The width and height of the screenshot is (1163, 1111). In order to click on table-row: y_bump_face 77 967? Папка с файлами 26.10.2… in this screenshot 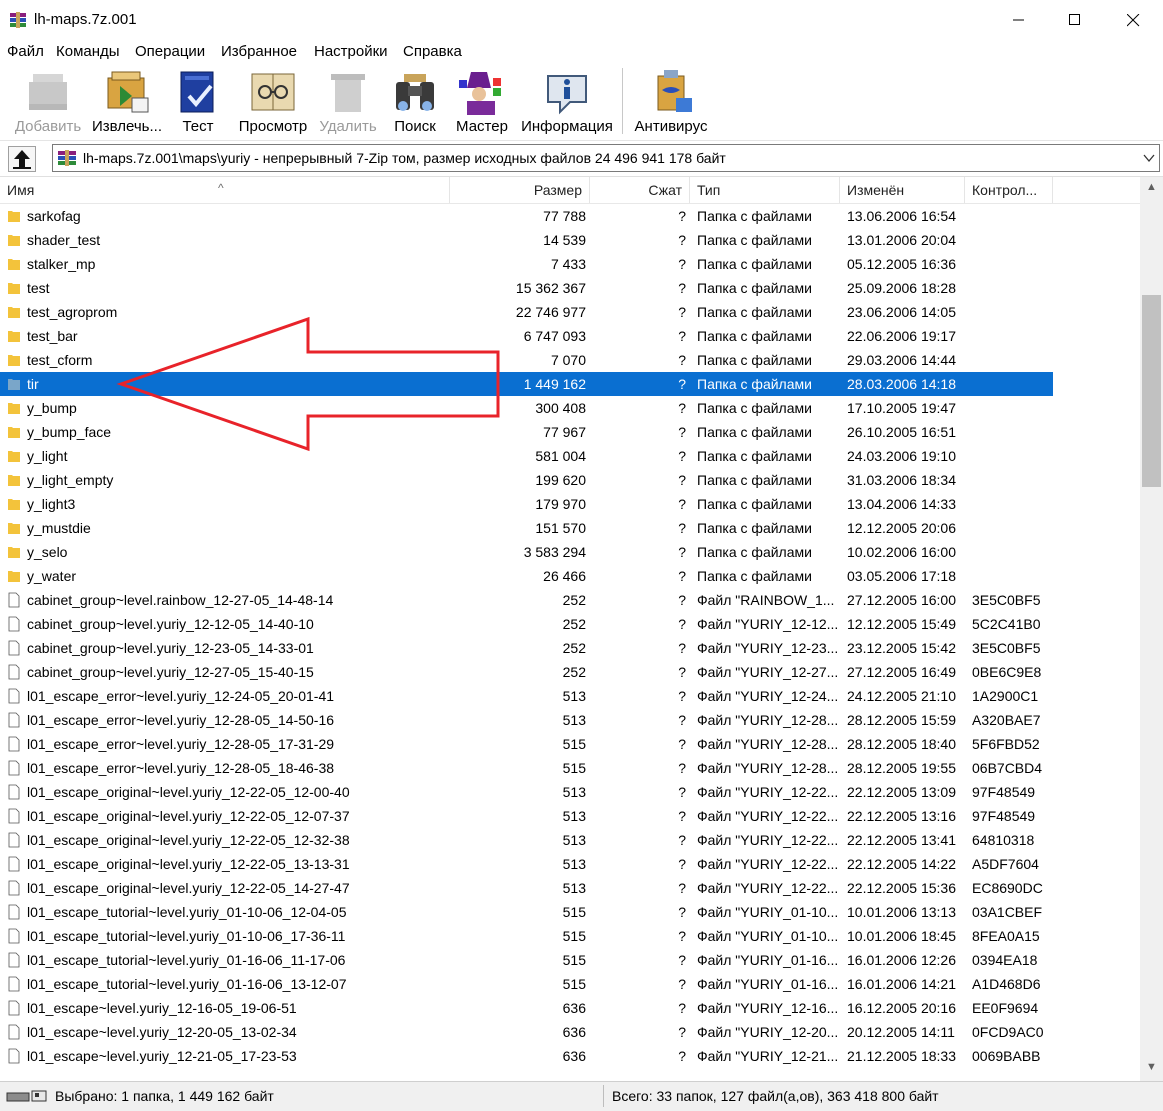, I will do `click(570, 432)`.